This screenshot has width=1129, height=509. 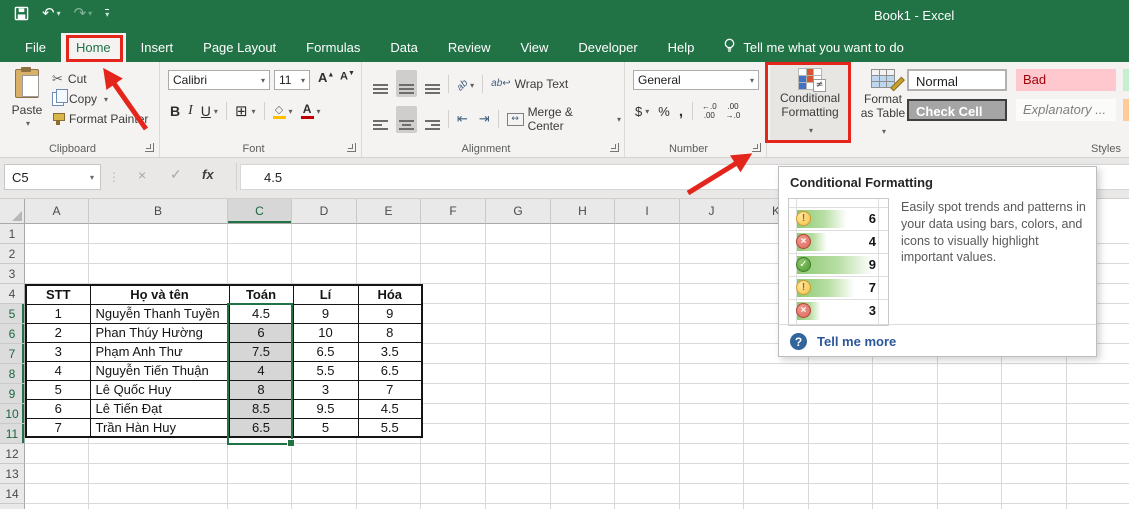 I want to click on column-header-H: H, so click(x=583, y=211).